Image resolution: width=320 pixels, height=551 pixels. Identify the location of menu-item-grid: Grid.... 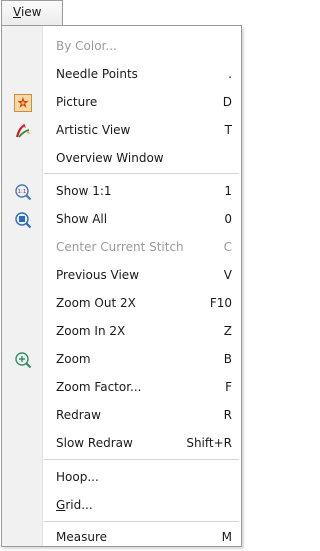
(121, 505).